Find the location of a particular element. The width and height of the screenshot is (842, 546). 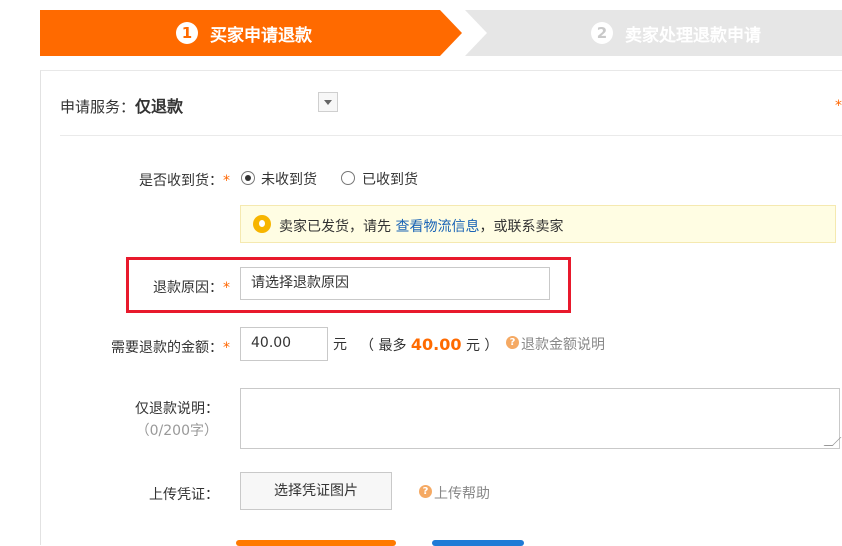

radio-received is located at coordinates (348, 178).